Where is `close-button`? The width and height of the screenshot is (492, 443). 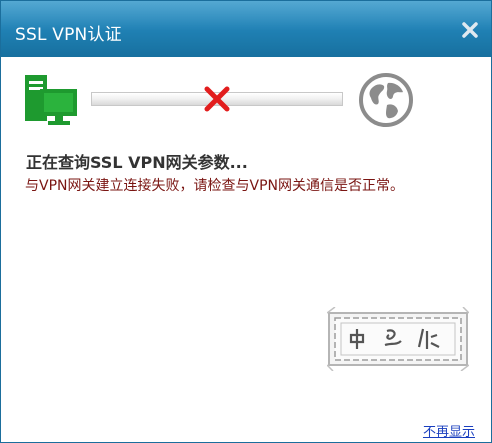 close-button is located at coordinates (470, 30).